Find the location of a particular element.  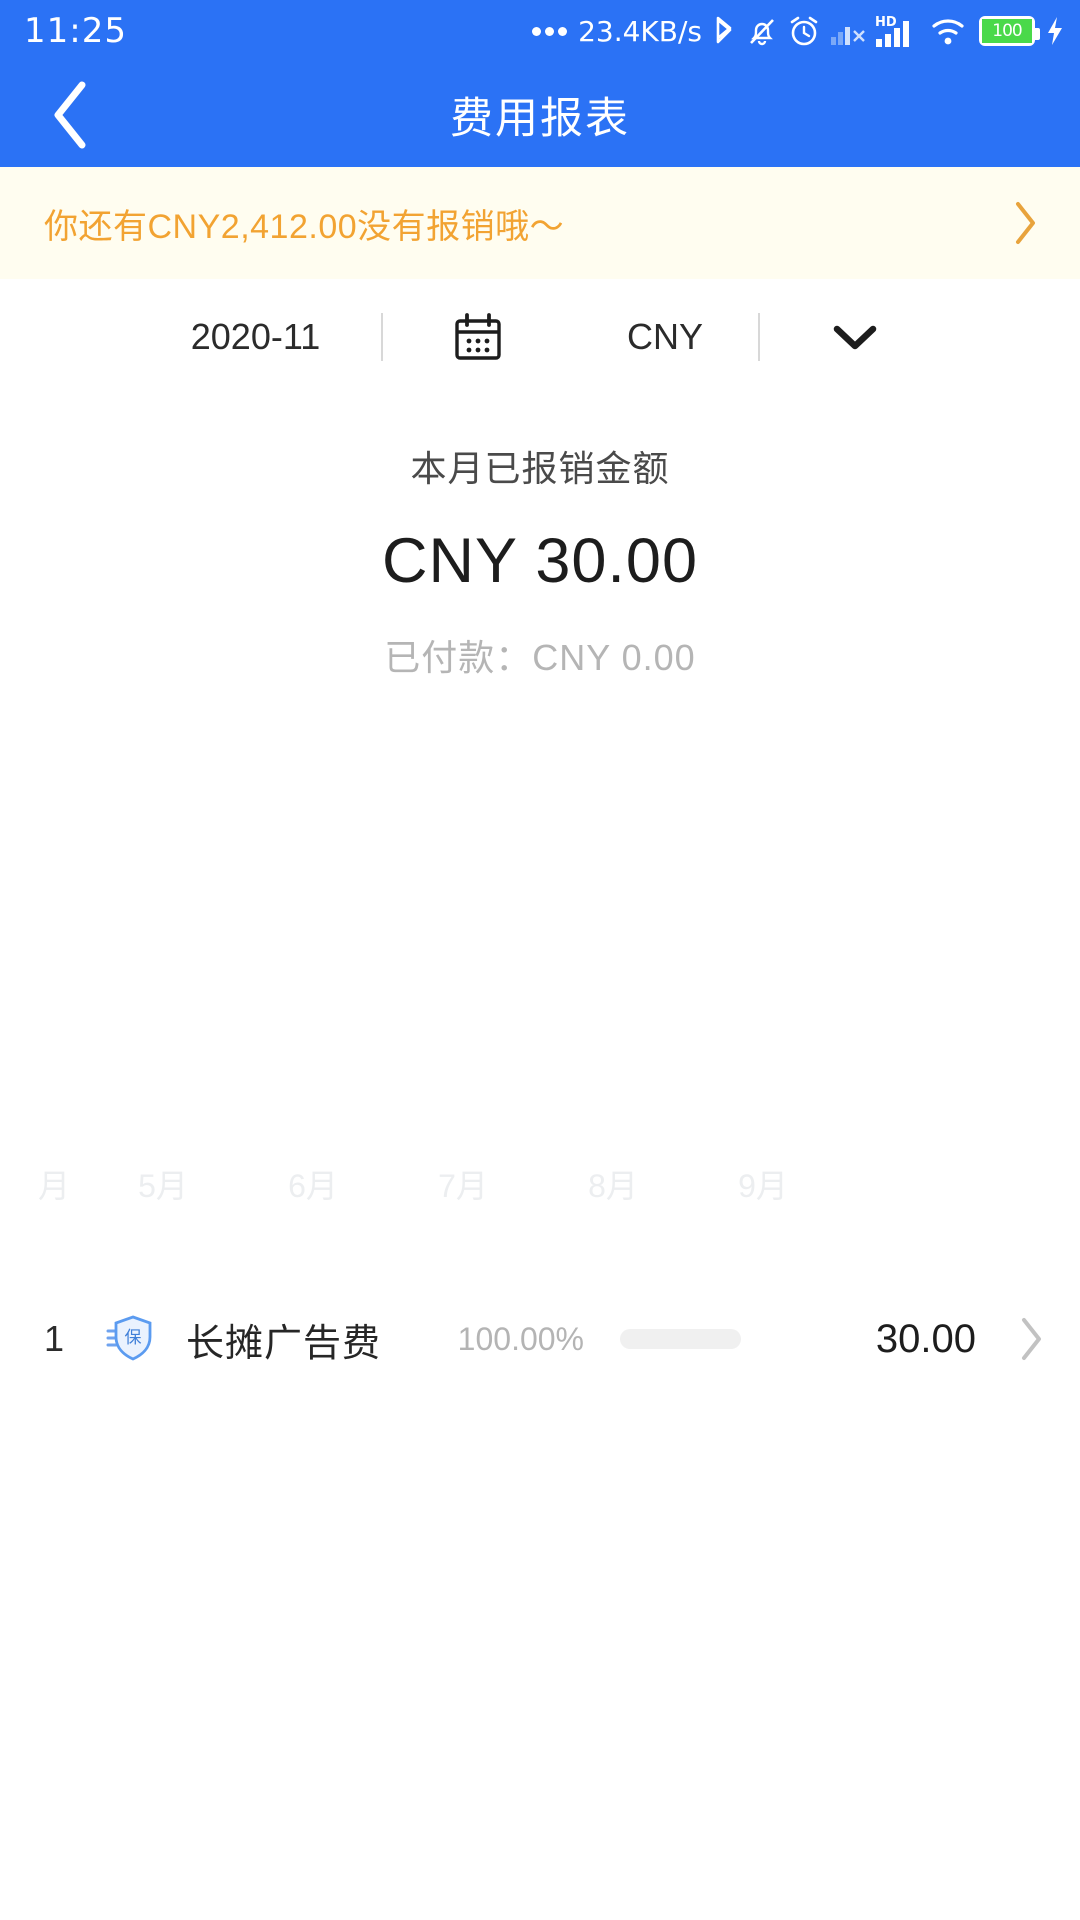

shield-insurance-icon: 保 is located at coordinates (146, 1339).